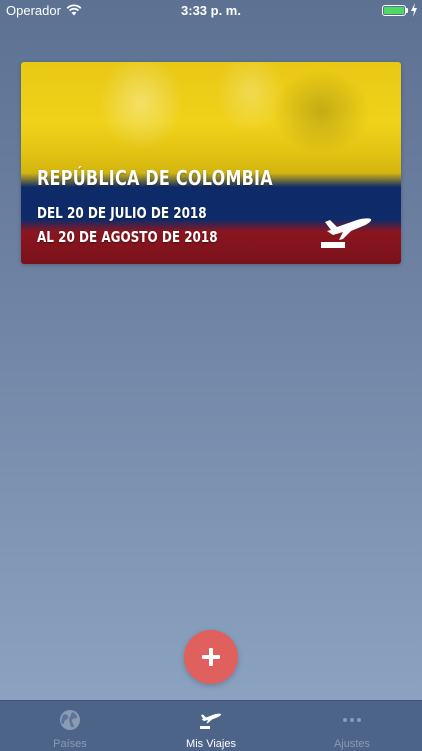  I want to click on more-icon, so click(352, 720).